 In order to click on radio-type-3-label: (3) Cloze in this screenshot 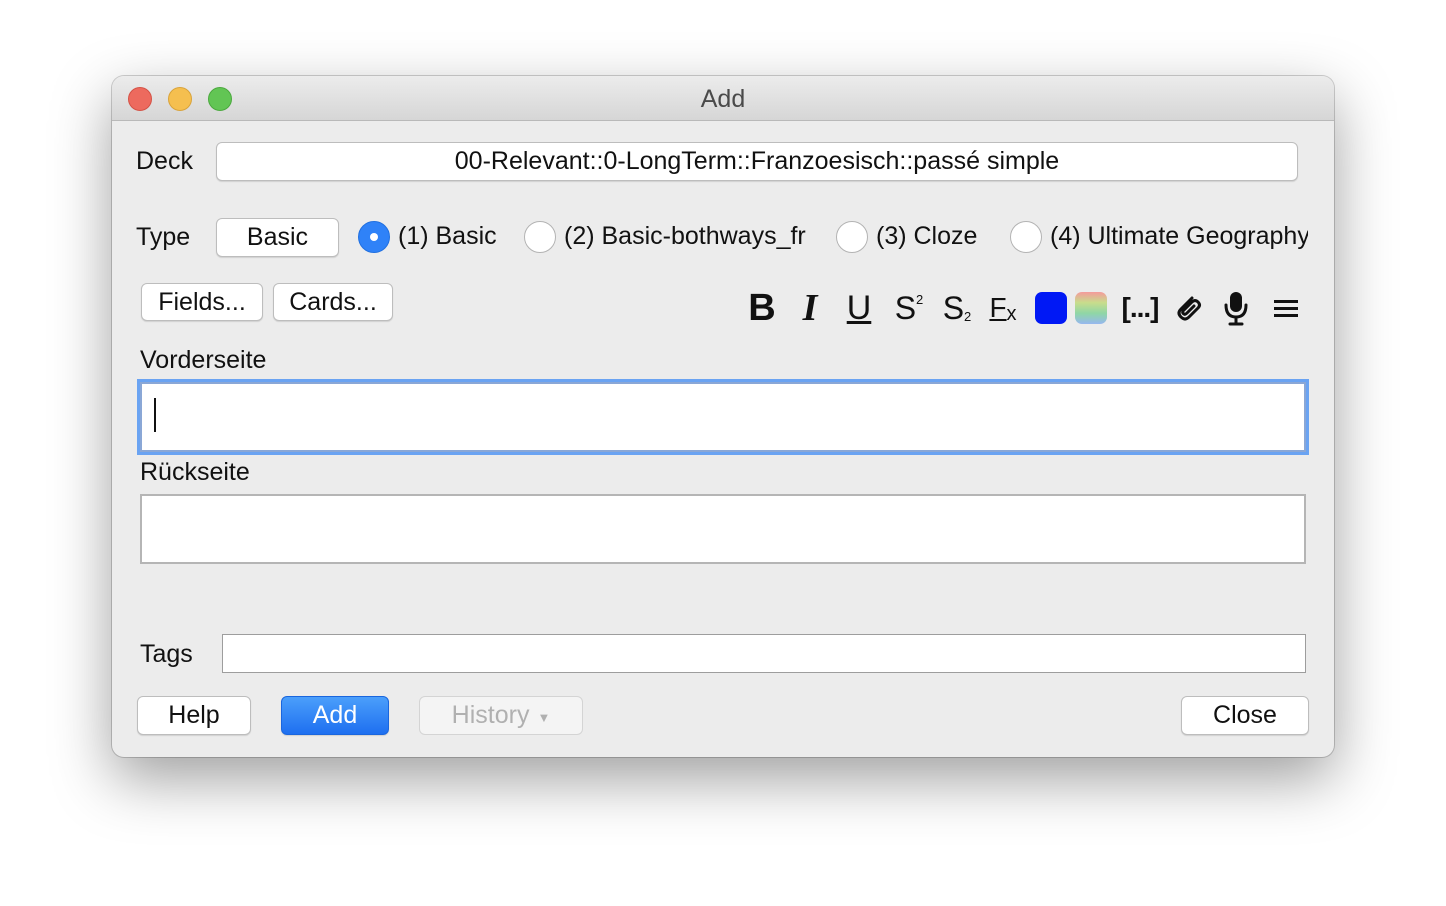, I will do `click(926, 236)`.